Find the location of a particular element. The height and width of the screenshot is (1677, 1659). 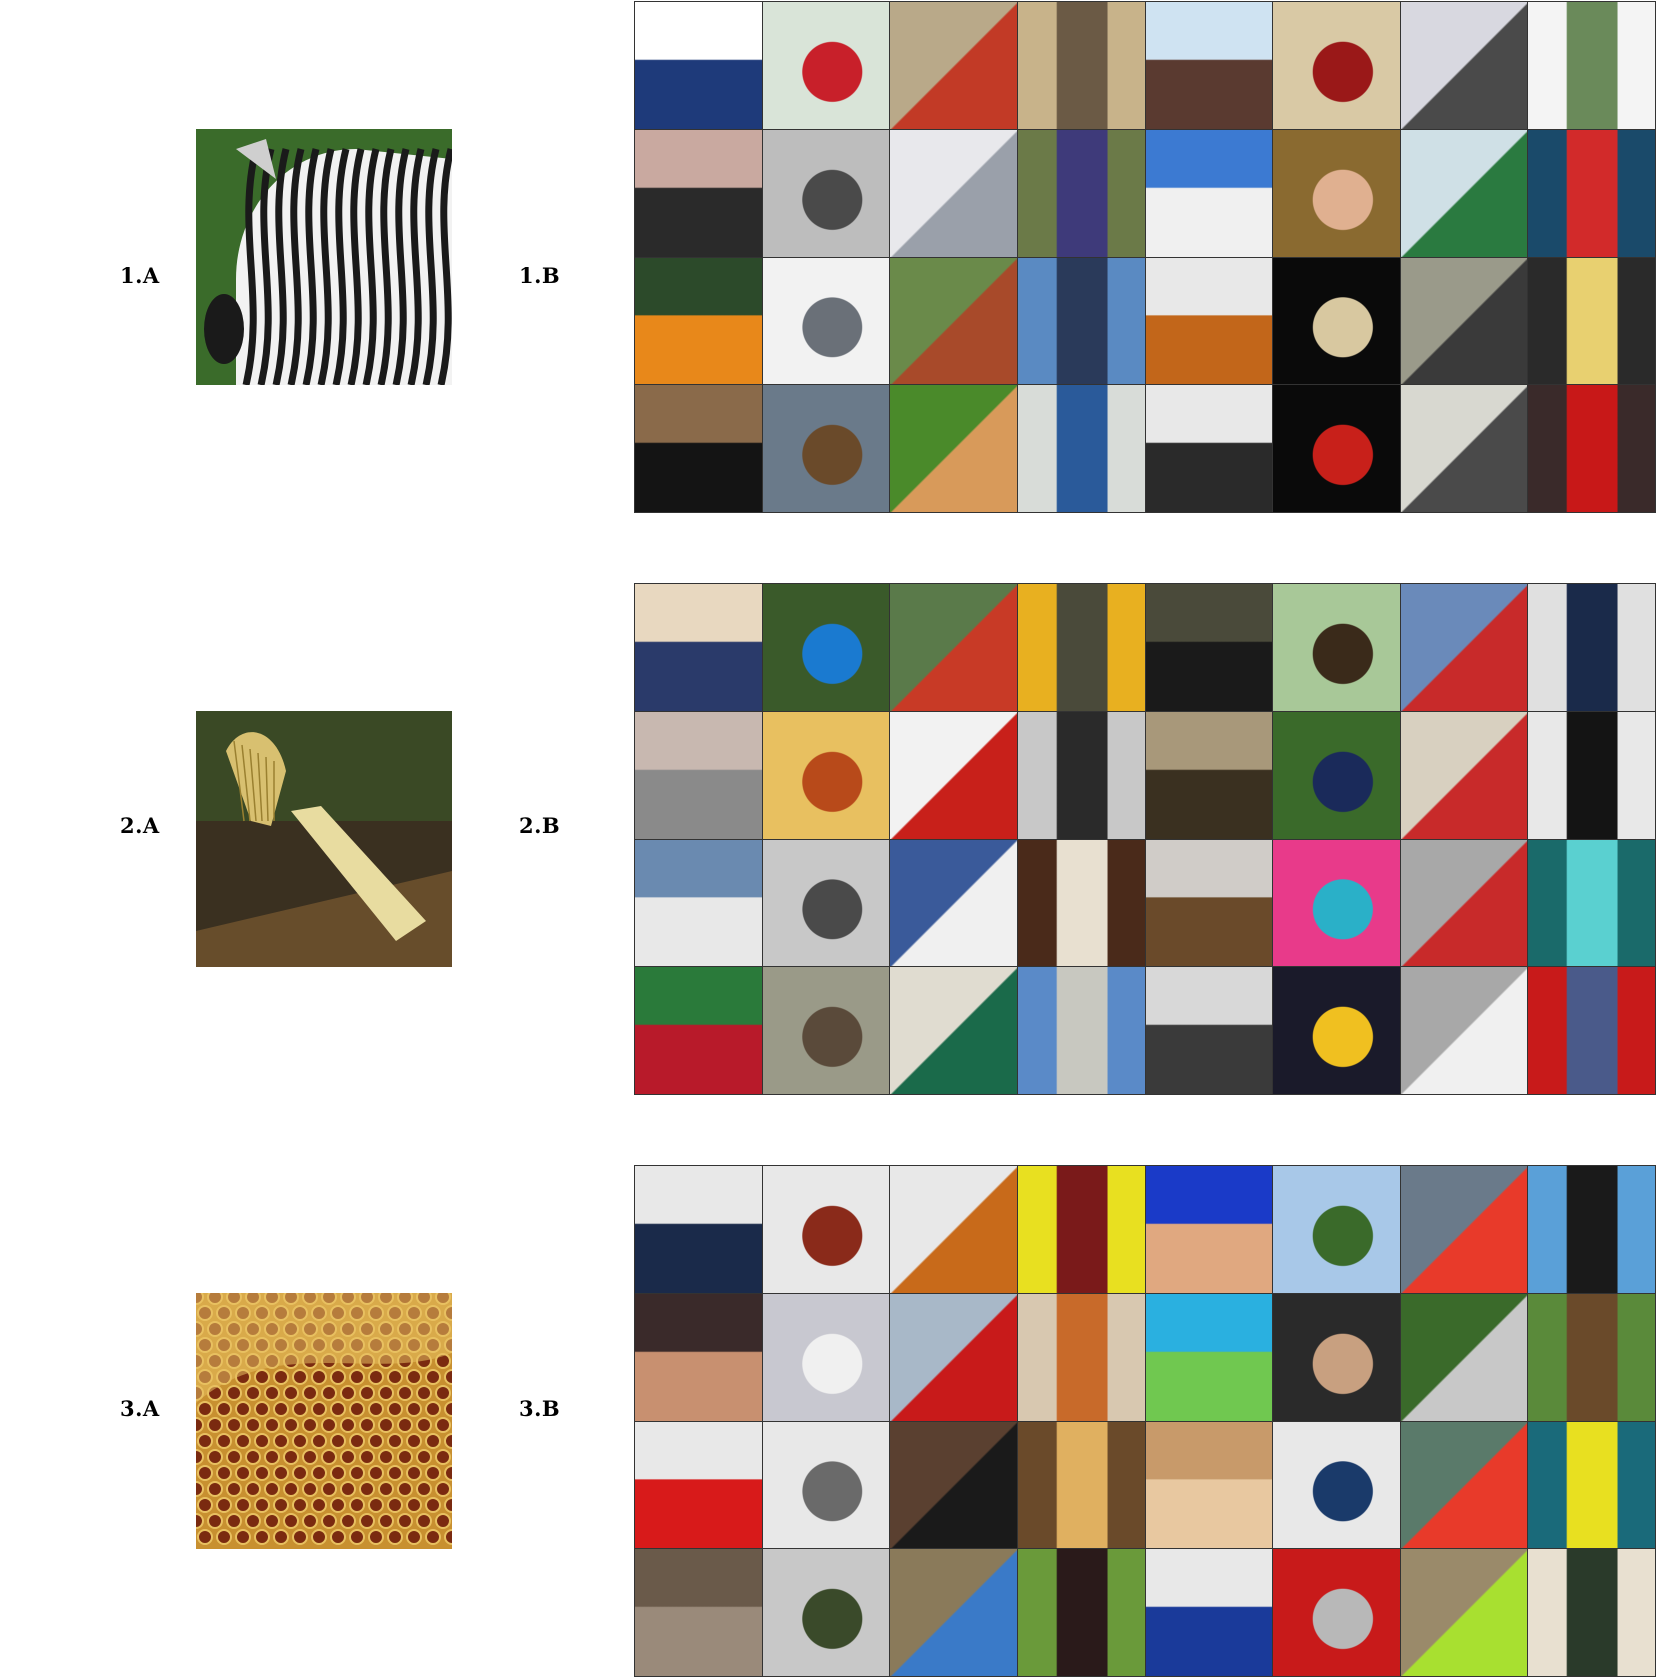

grid-image-spaniel is located at coordinates (1336, 647).